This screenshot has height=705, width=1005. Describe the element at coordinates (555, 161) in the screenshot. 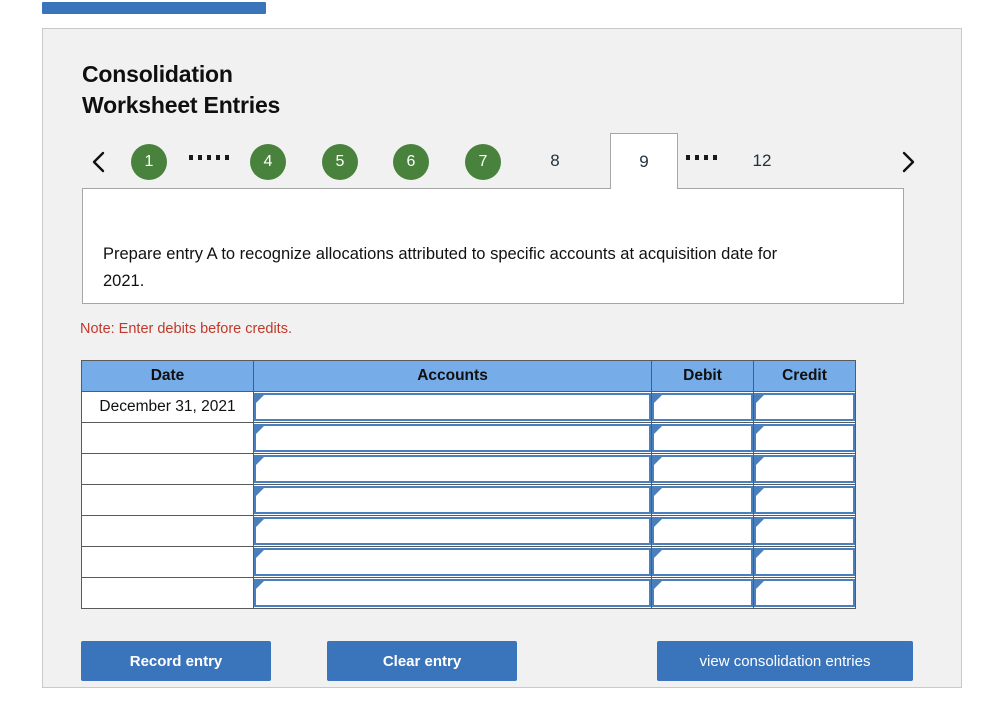

I see `step-item-8: 8` at that location.